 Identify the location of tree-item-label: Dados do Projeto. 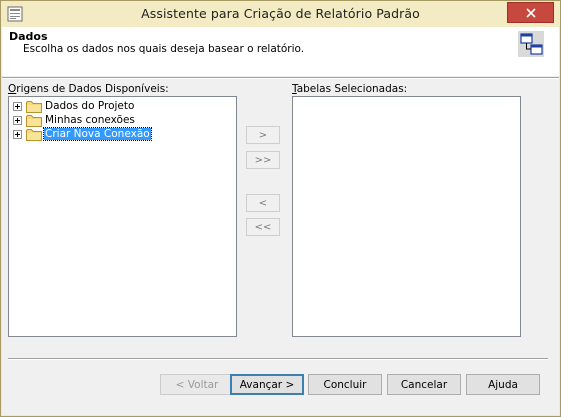
(90, 106).